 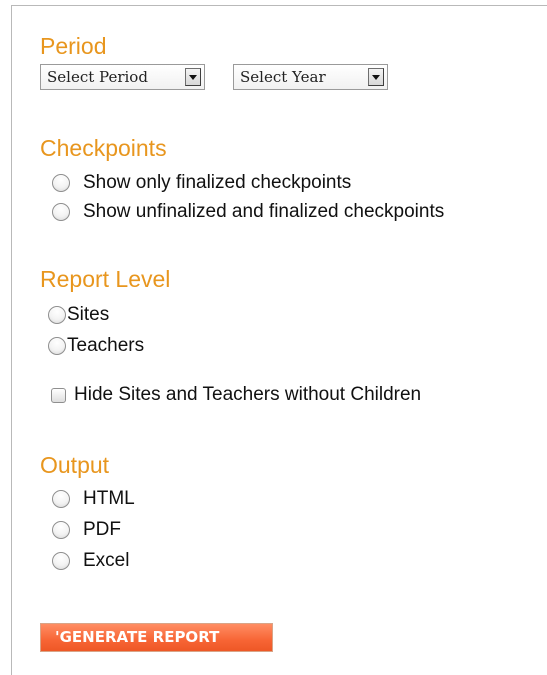 I want to click on year-select: Select Year, so click(x=310, y=77).